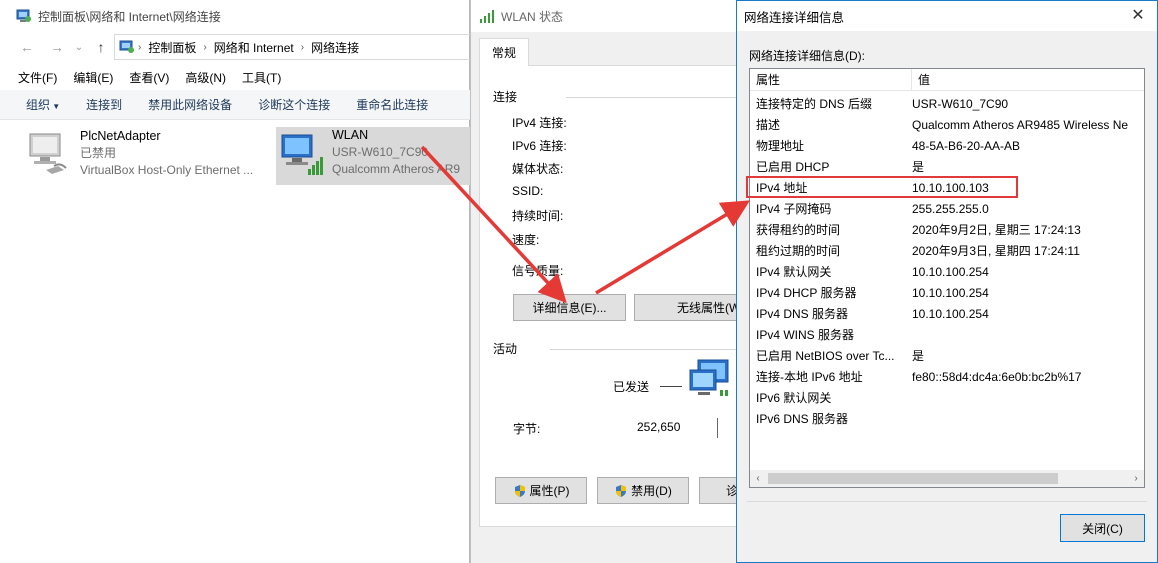  I want to click on row-property: 物理地址, so click(780, 146).